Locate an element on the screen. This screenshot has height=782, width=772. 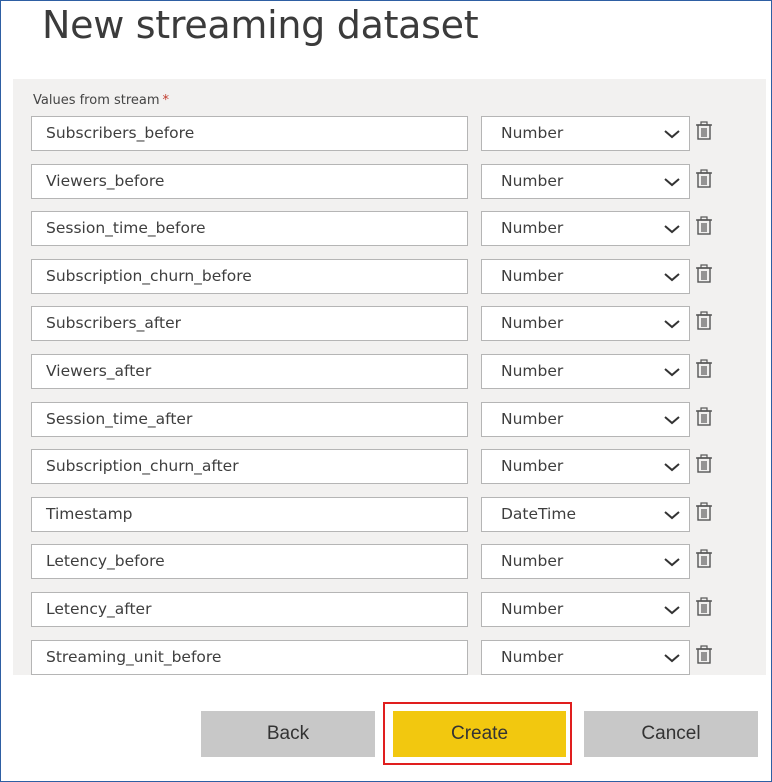
field-name-input: Subscription_churn_after is located at coordinates (249, 467).